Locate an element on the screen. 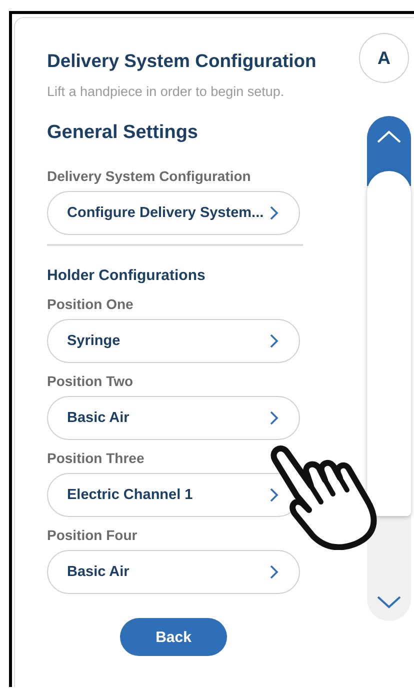 Image resolution: width=414 pixels, height=690 pixels. field-label: Position Two is located at coordinates (90, 381).